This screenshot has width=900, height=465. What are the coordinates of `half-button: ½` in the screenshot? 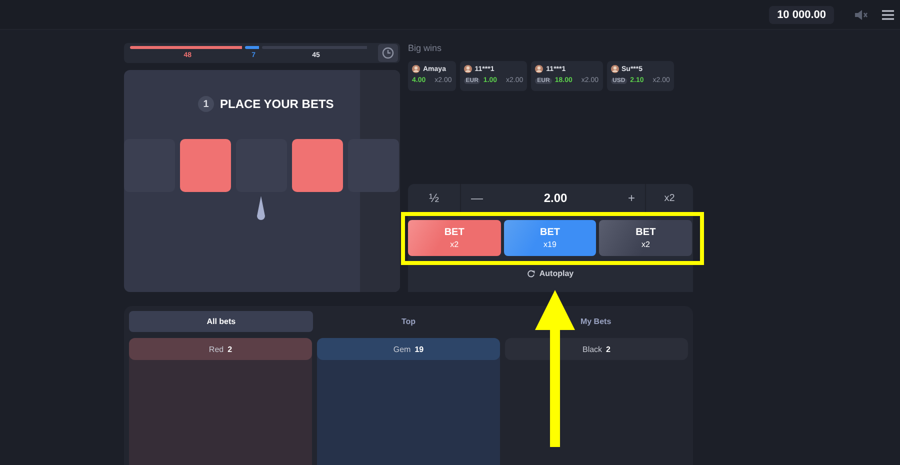 It's located at (434, 198).